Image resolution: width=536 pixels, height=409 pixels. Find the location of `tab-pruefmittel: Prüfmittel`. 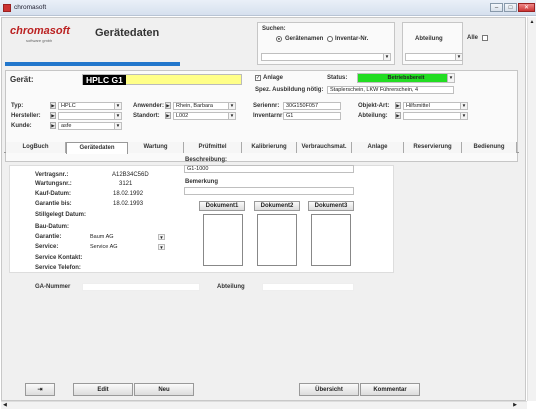

tab-pruefmittel: Prüfmittel is located at coordinates (213, 147).